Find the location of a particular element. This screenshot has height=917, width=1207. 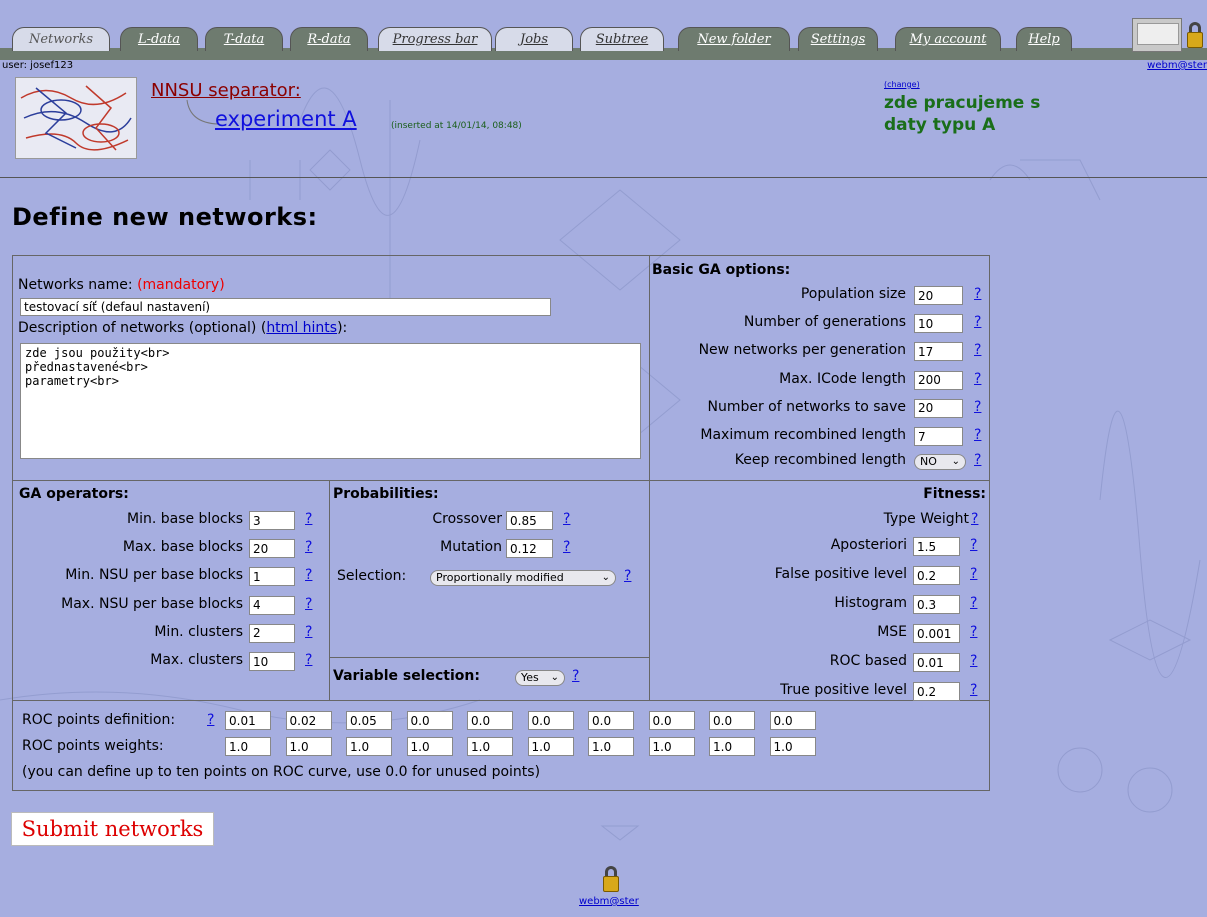

roc-weight-2-input is located at coordinates (308, 746).